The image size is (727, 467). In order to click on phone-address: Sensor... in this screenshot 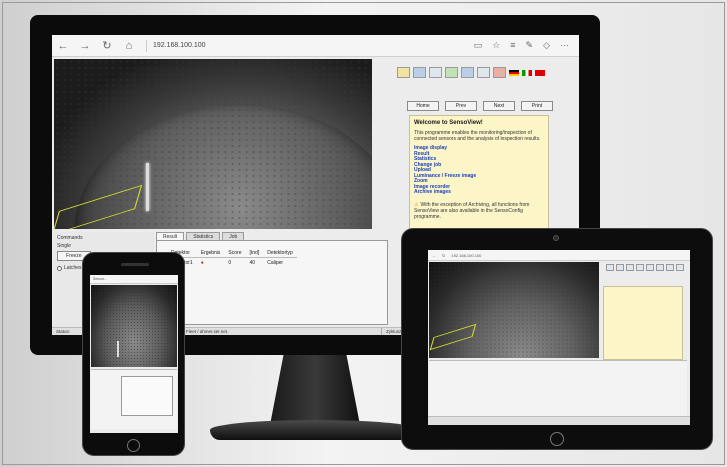, I will do `click(134, 279)`.